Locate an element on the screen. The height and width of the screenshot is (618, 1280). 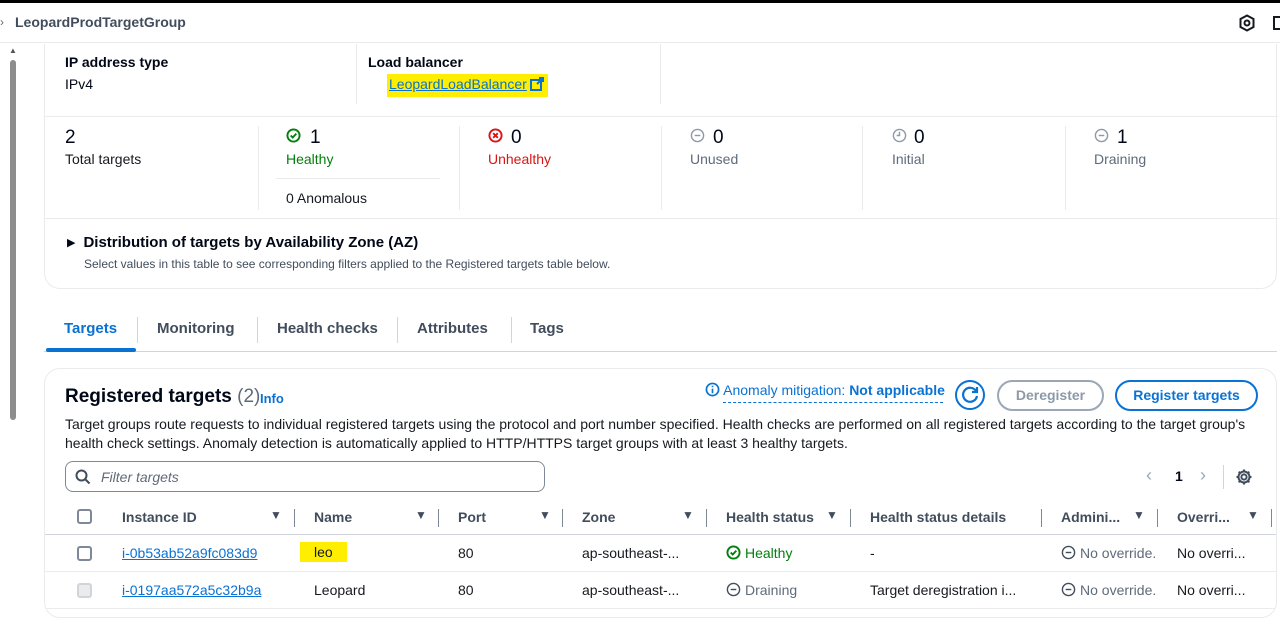
select-all-checkbox is located at coordinates (84, 516).